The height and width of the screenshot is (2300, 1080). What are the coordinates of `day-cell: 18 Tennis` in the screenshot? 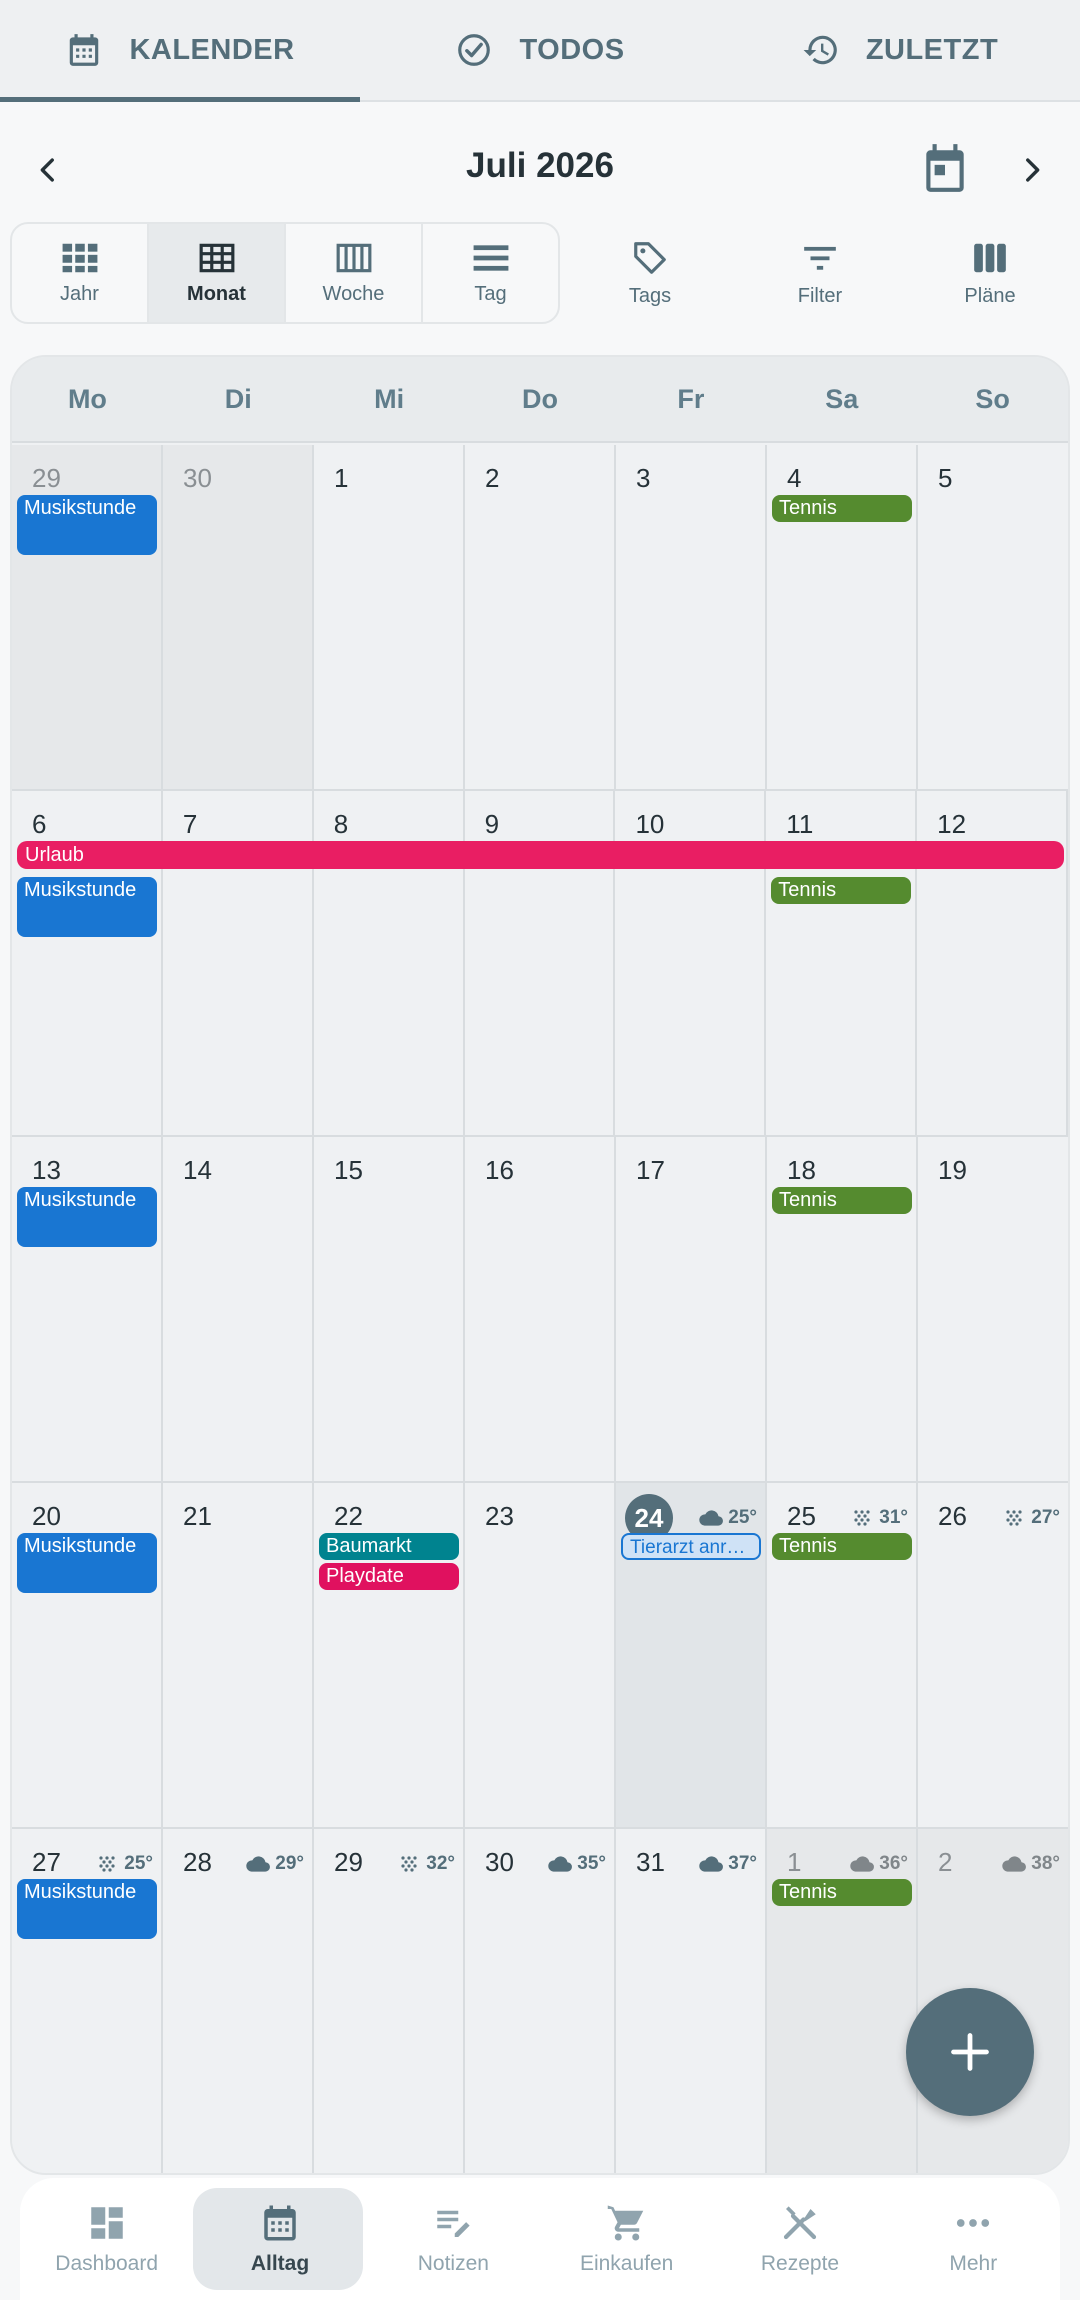 It's located at (842, 1309).